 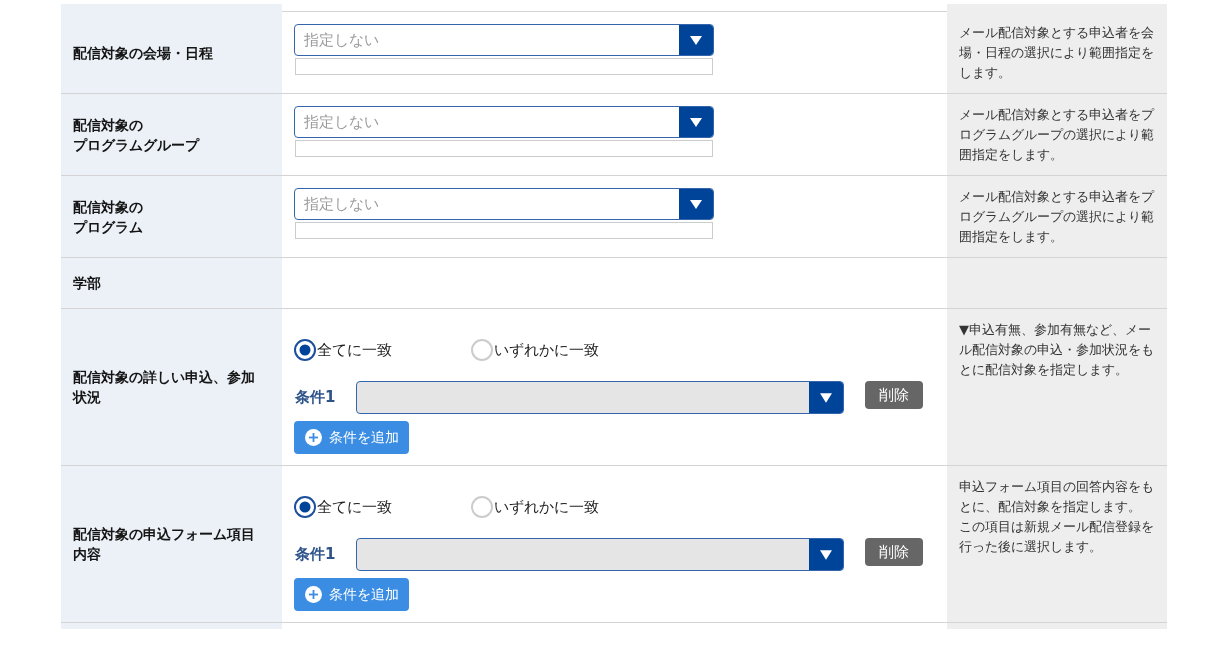 I want to click on help-text: この項目は新規メール配信登録を行った後に選択します。, so click(x=1057, y=537).